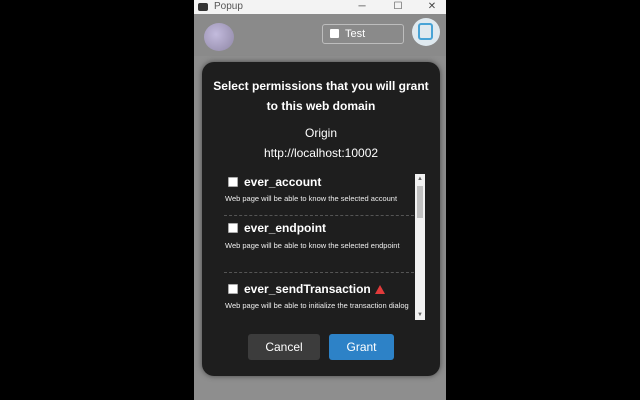 The height and width of the screenshot is (400, 640). I want to click on network-selector-button: Test, so click(363, 34).